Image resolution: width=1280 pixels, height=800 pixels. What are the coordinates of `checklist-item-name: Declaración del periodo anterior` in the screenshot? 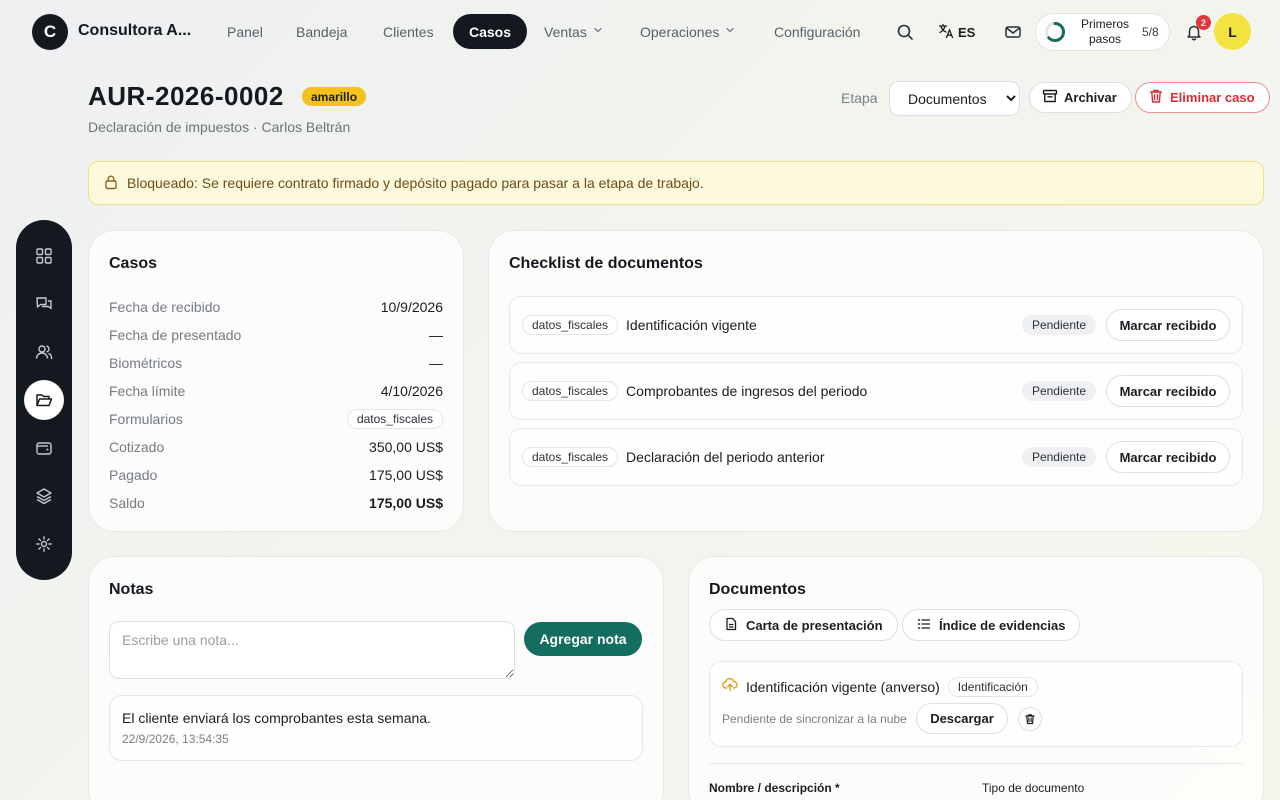 It's located at (725, 457).